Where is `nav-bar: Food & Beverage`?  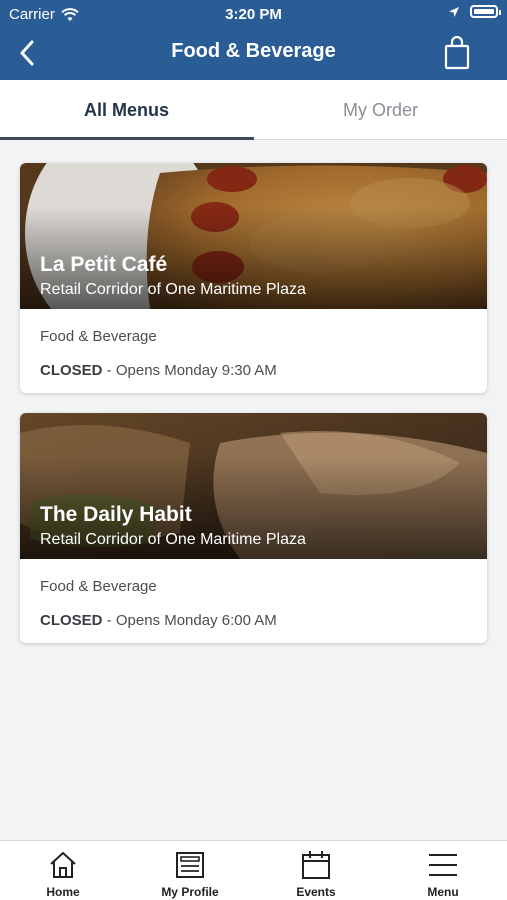
nav-bar: Food & Beverage is located at coordinates (253, 54).